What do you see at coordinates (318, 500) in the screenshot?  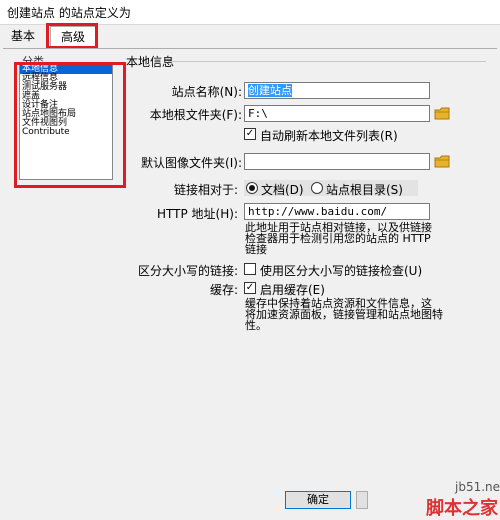 I see `ok-button: 确定` at bounding box center [318, 500].